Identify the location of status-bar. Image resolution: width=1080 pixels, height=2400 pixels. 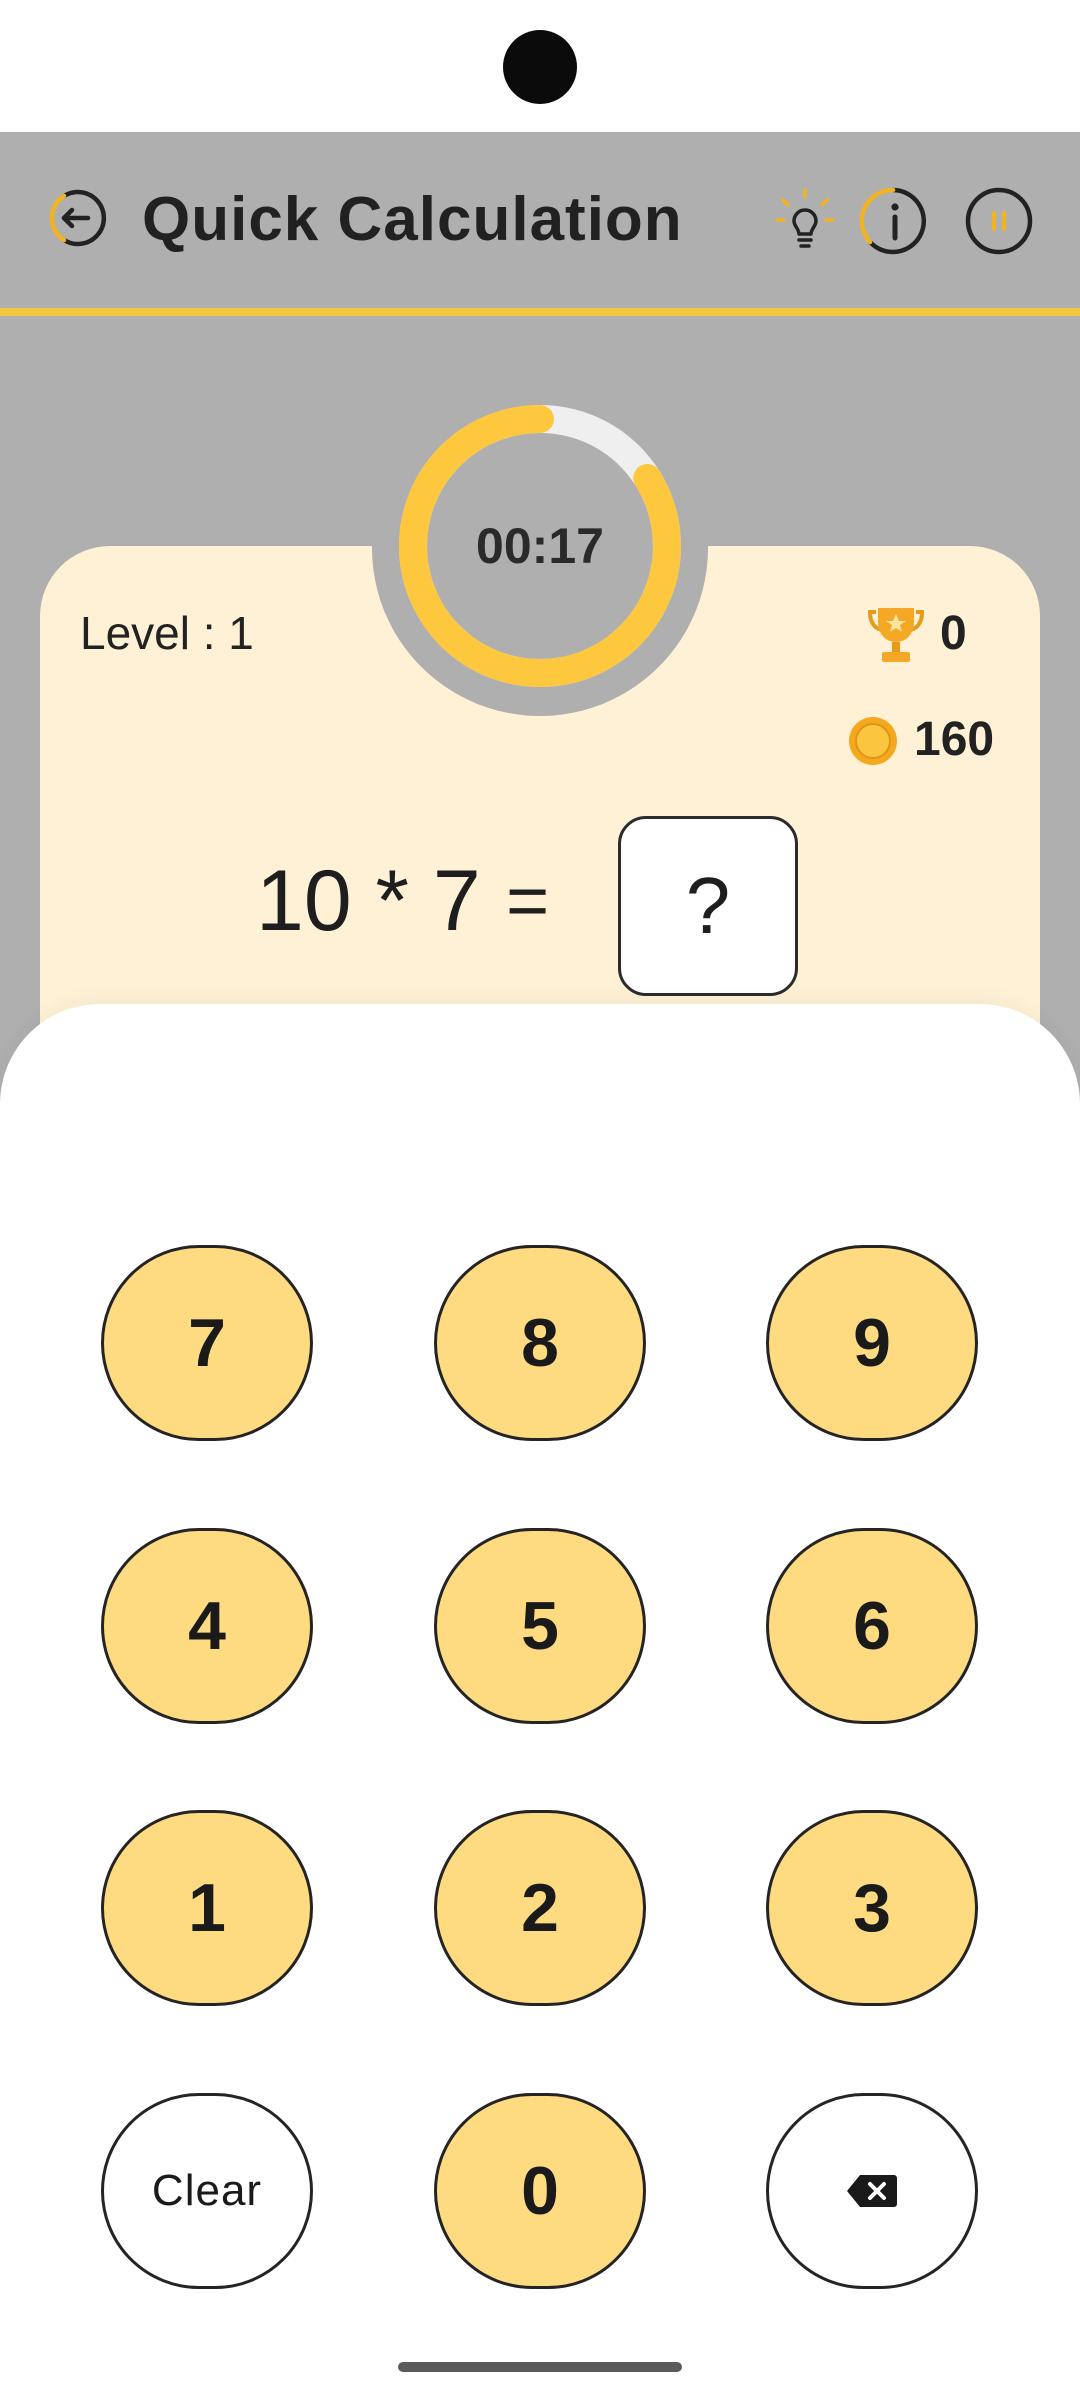
(540, 66).